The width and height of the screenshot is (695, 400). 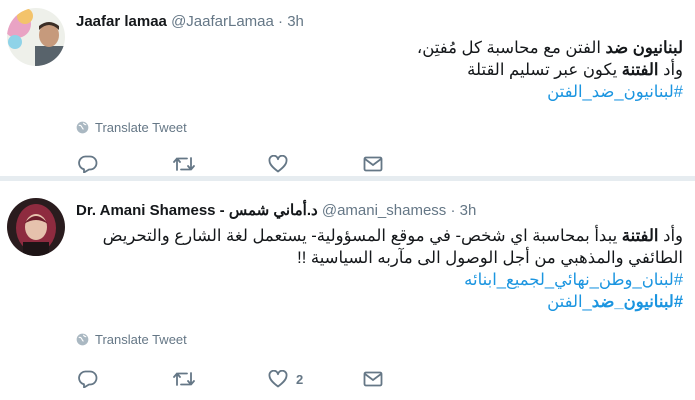 I want to click on tweet-header: Jaafar lamaa @JaafarLamaa · 3h, so click(x=190, y=21).